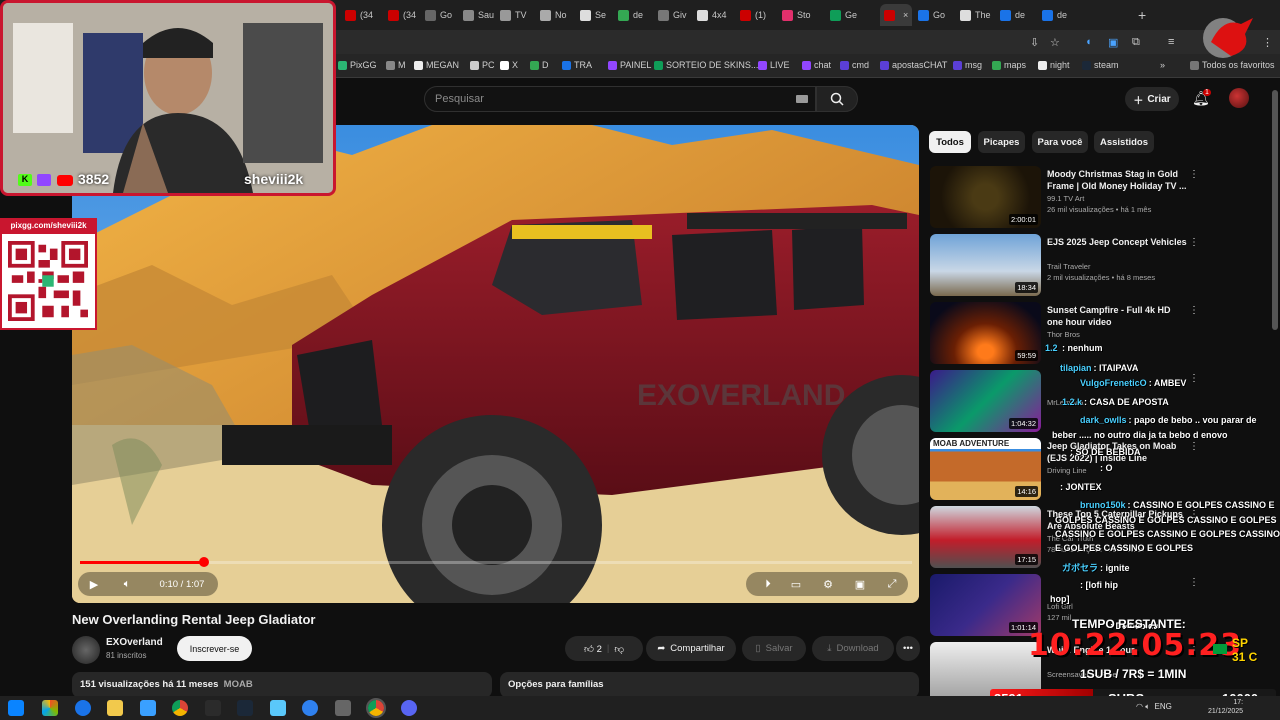  What do you see at coordinates (539, 65) in the screenshot?
I see `bookmark-item: D` at bounding box center [539, 65].